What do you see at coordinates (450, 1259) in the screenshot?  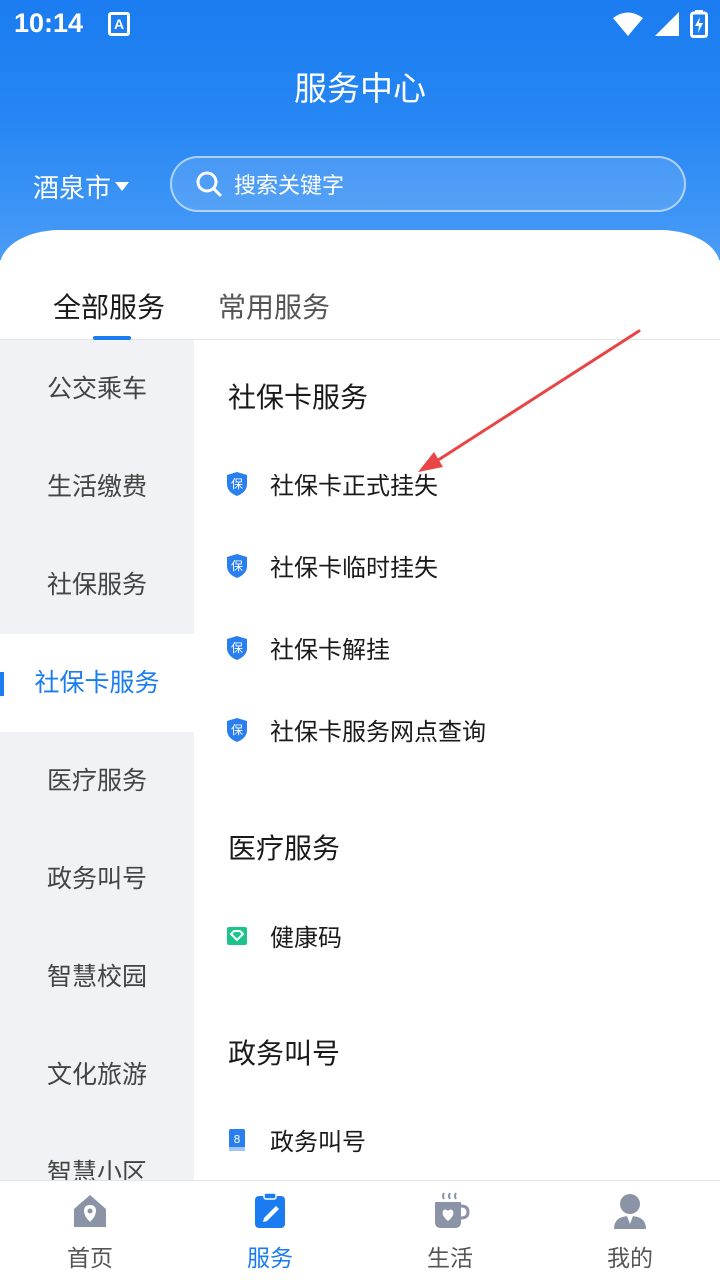 I see `nav-life-label: 生活` at bounding box center [450, 1259].